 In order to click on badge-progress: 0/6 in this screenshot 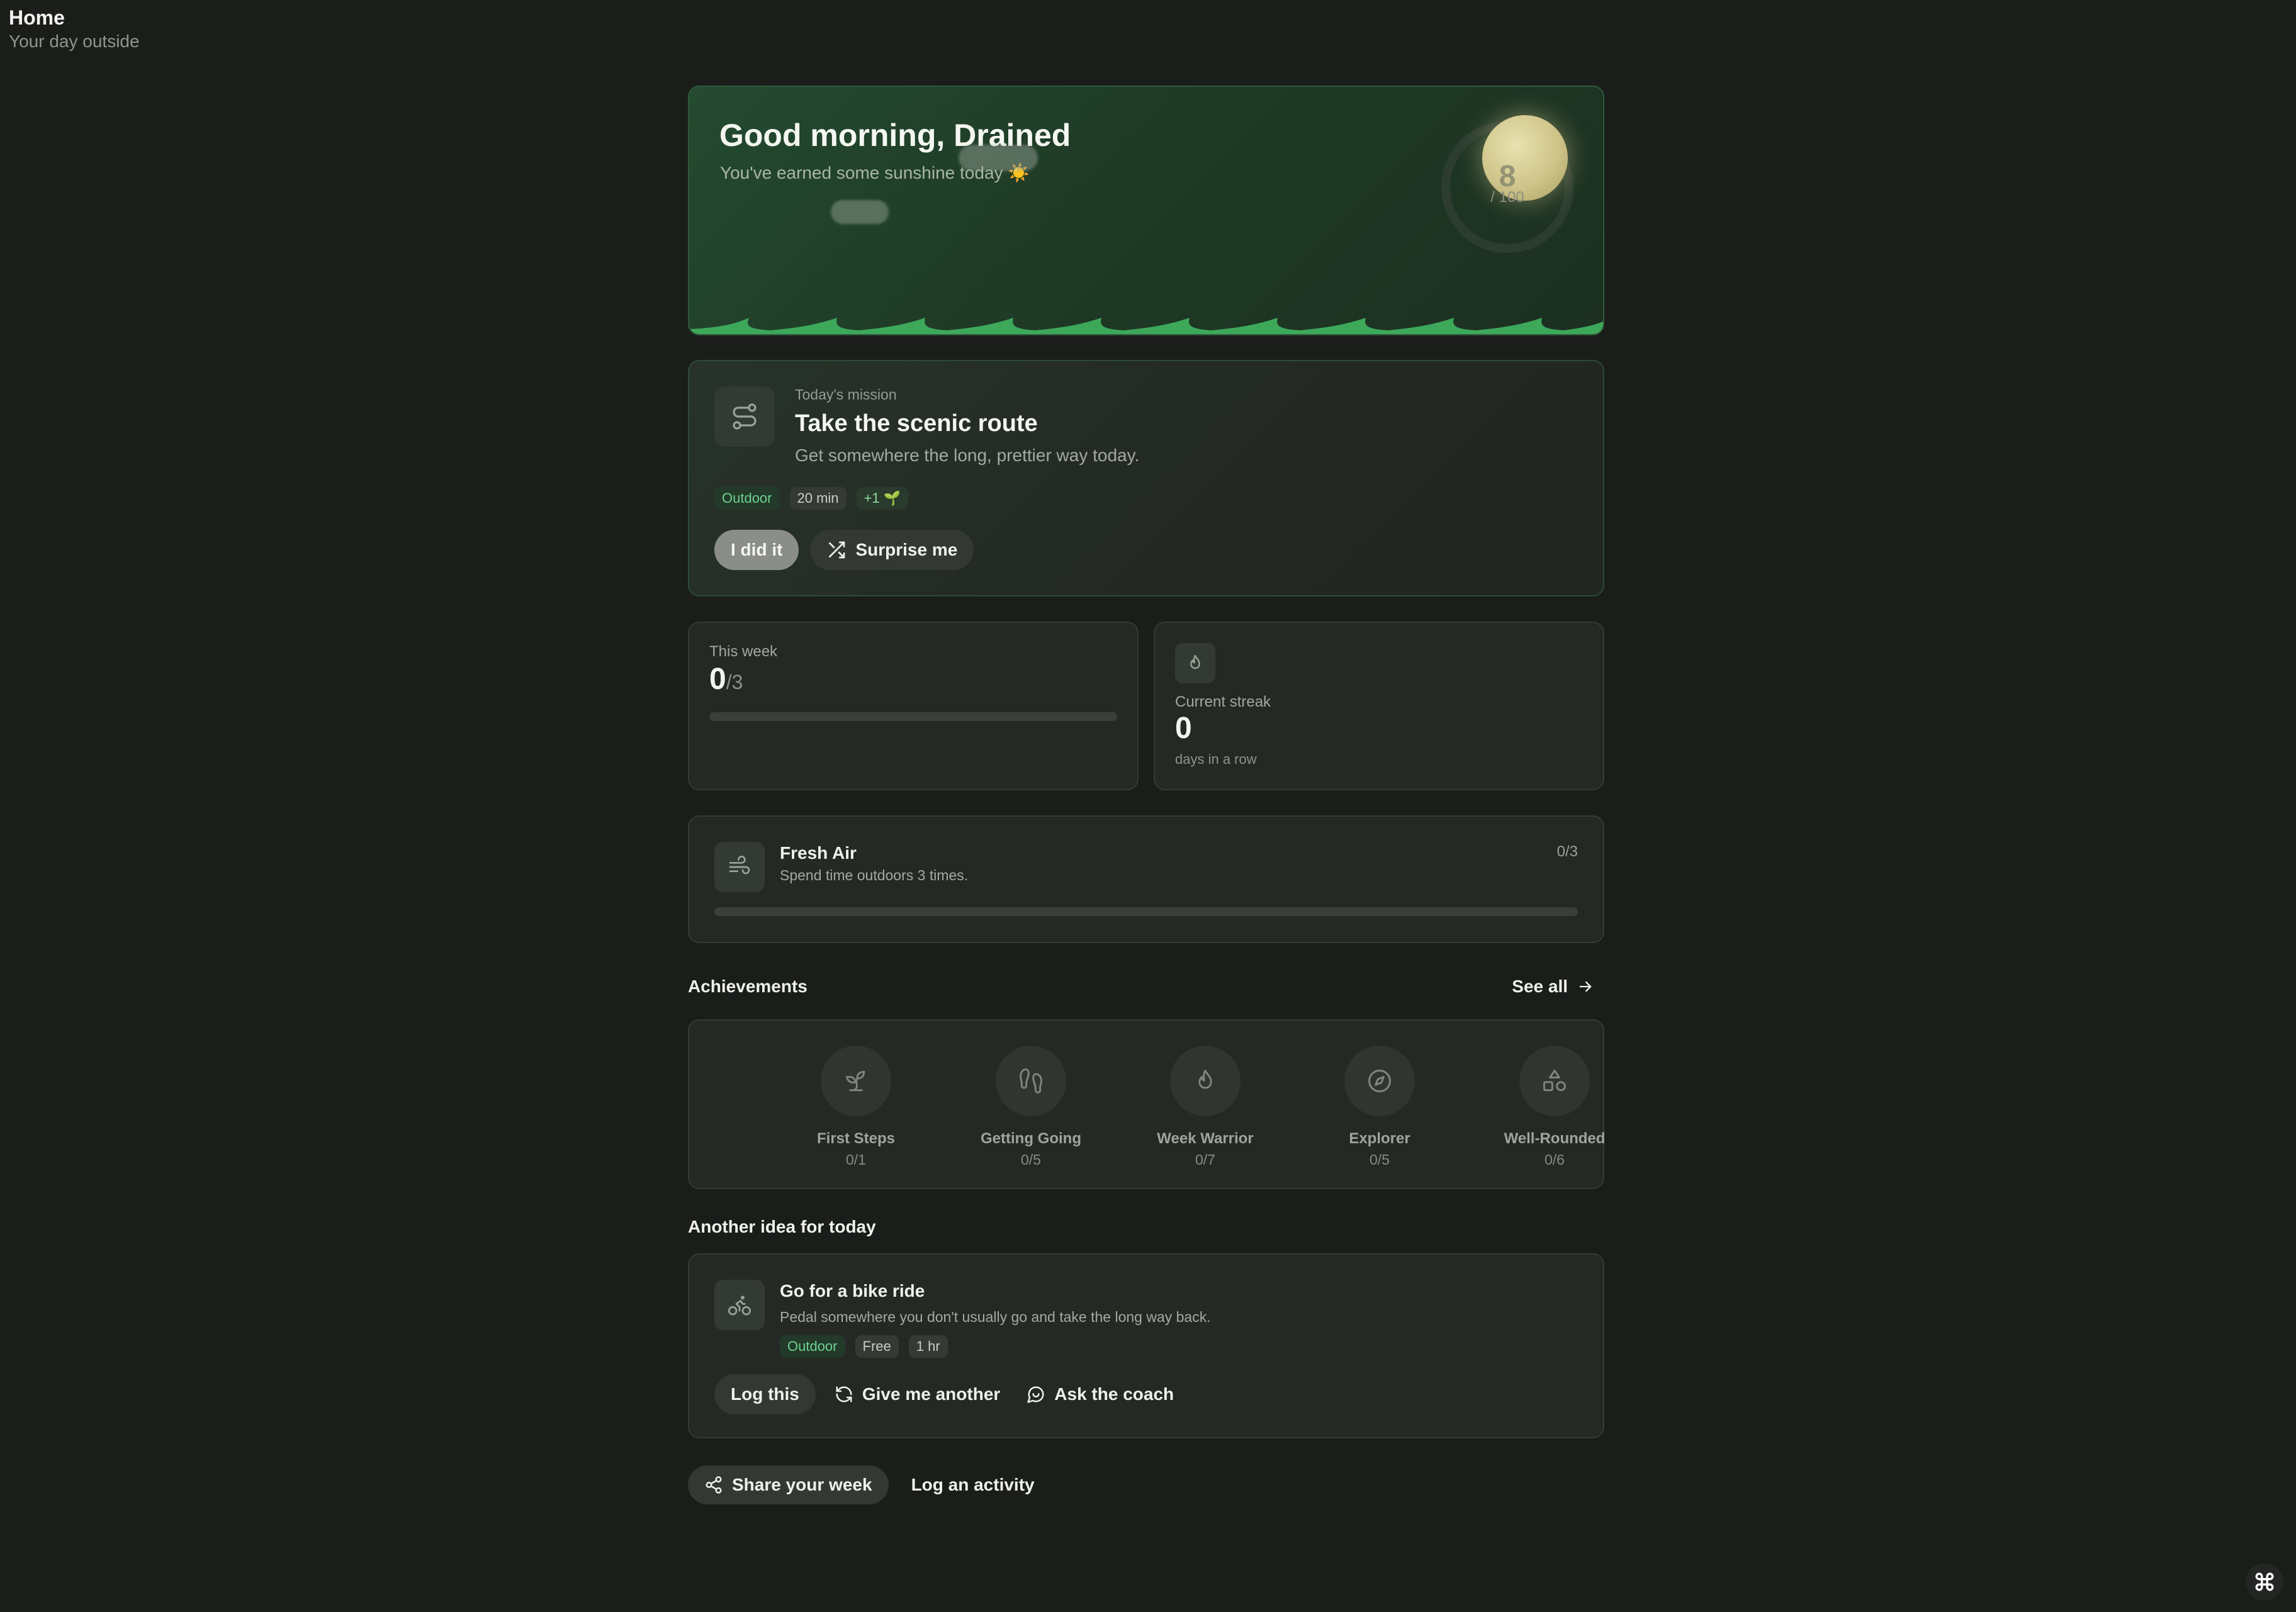, I will do `click(1555, 1159)`.